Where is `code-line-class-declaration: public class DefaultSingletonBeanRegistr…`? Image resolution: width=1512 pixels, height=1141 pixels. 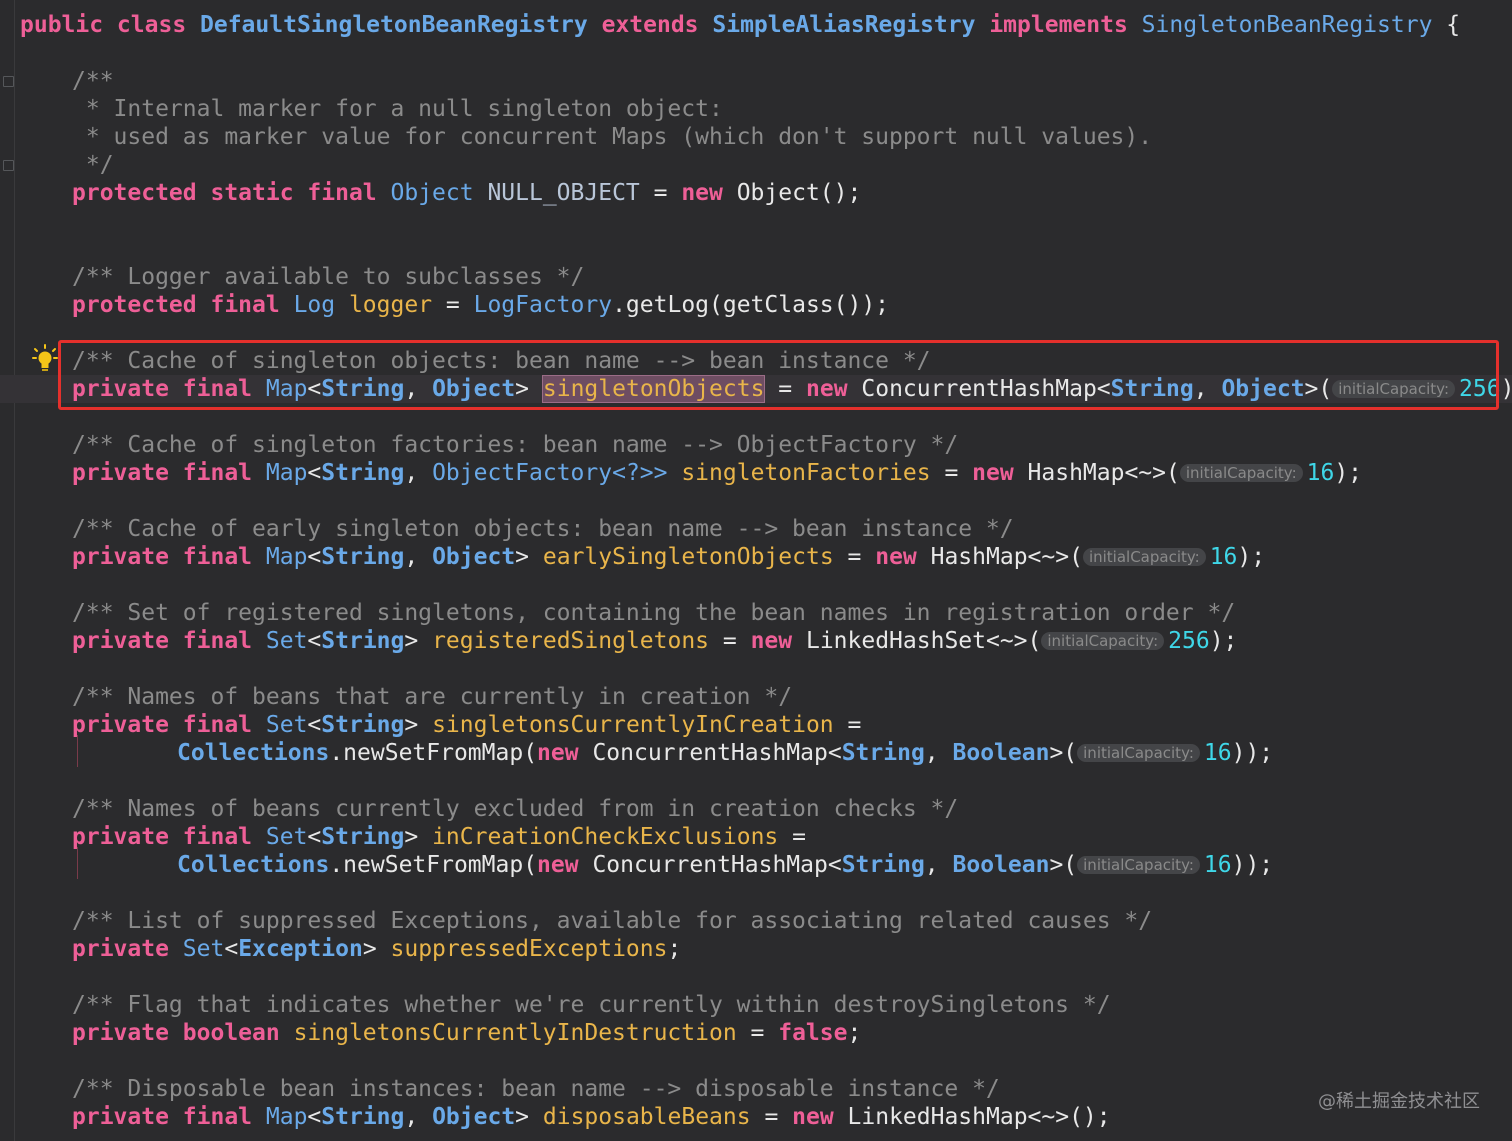
code-line-class-declaration: public class DefaultSingletonBeanRegistr… is located at coordinates (740, 25).